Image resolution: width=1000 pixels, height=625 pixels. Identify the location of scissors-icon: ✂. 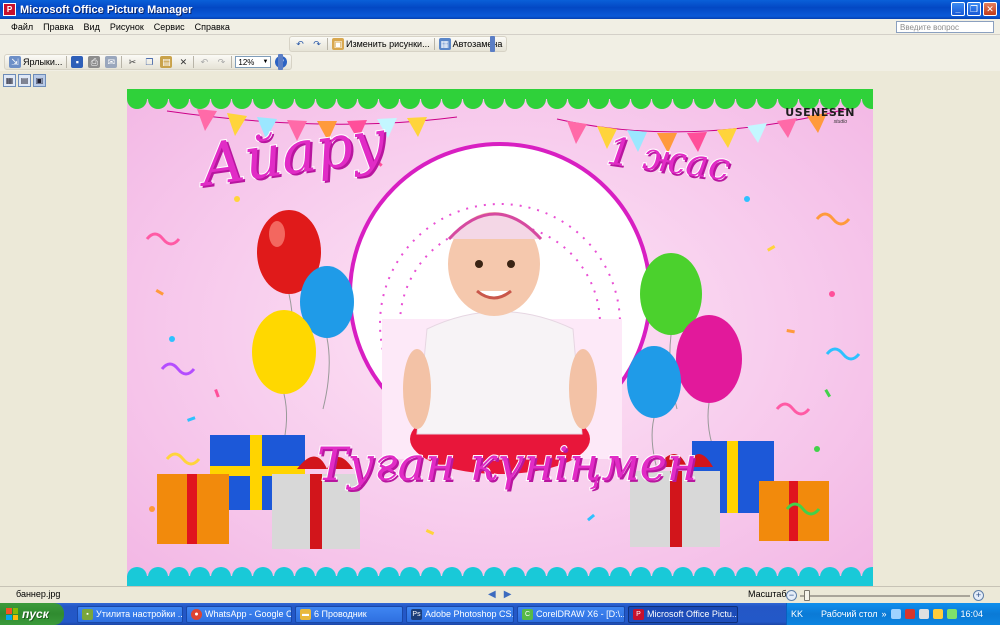
(132, 62).